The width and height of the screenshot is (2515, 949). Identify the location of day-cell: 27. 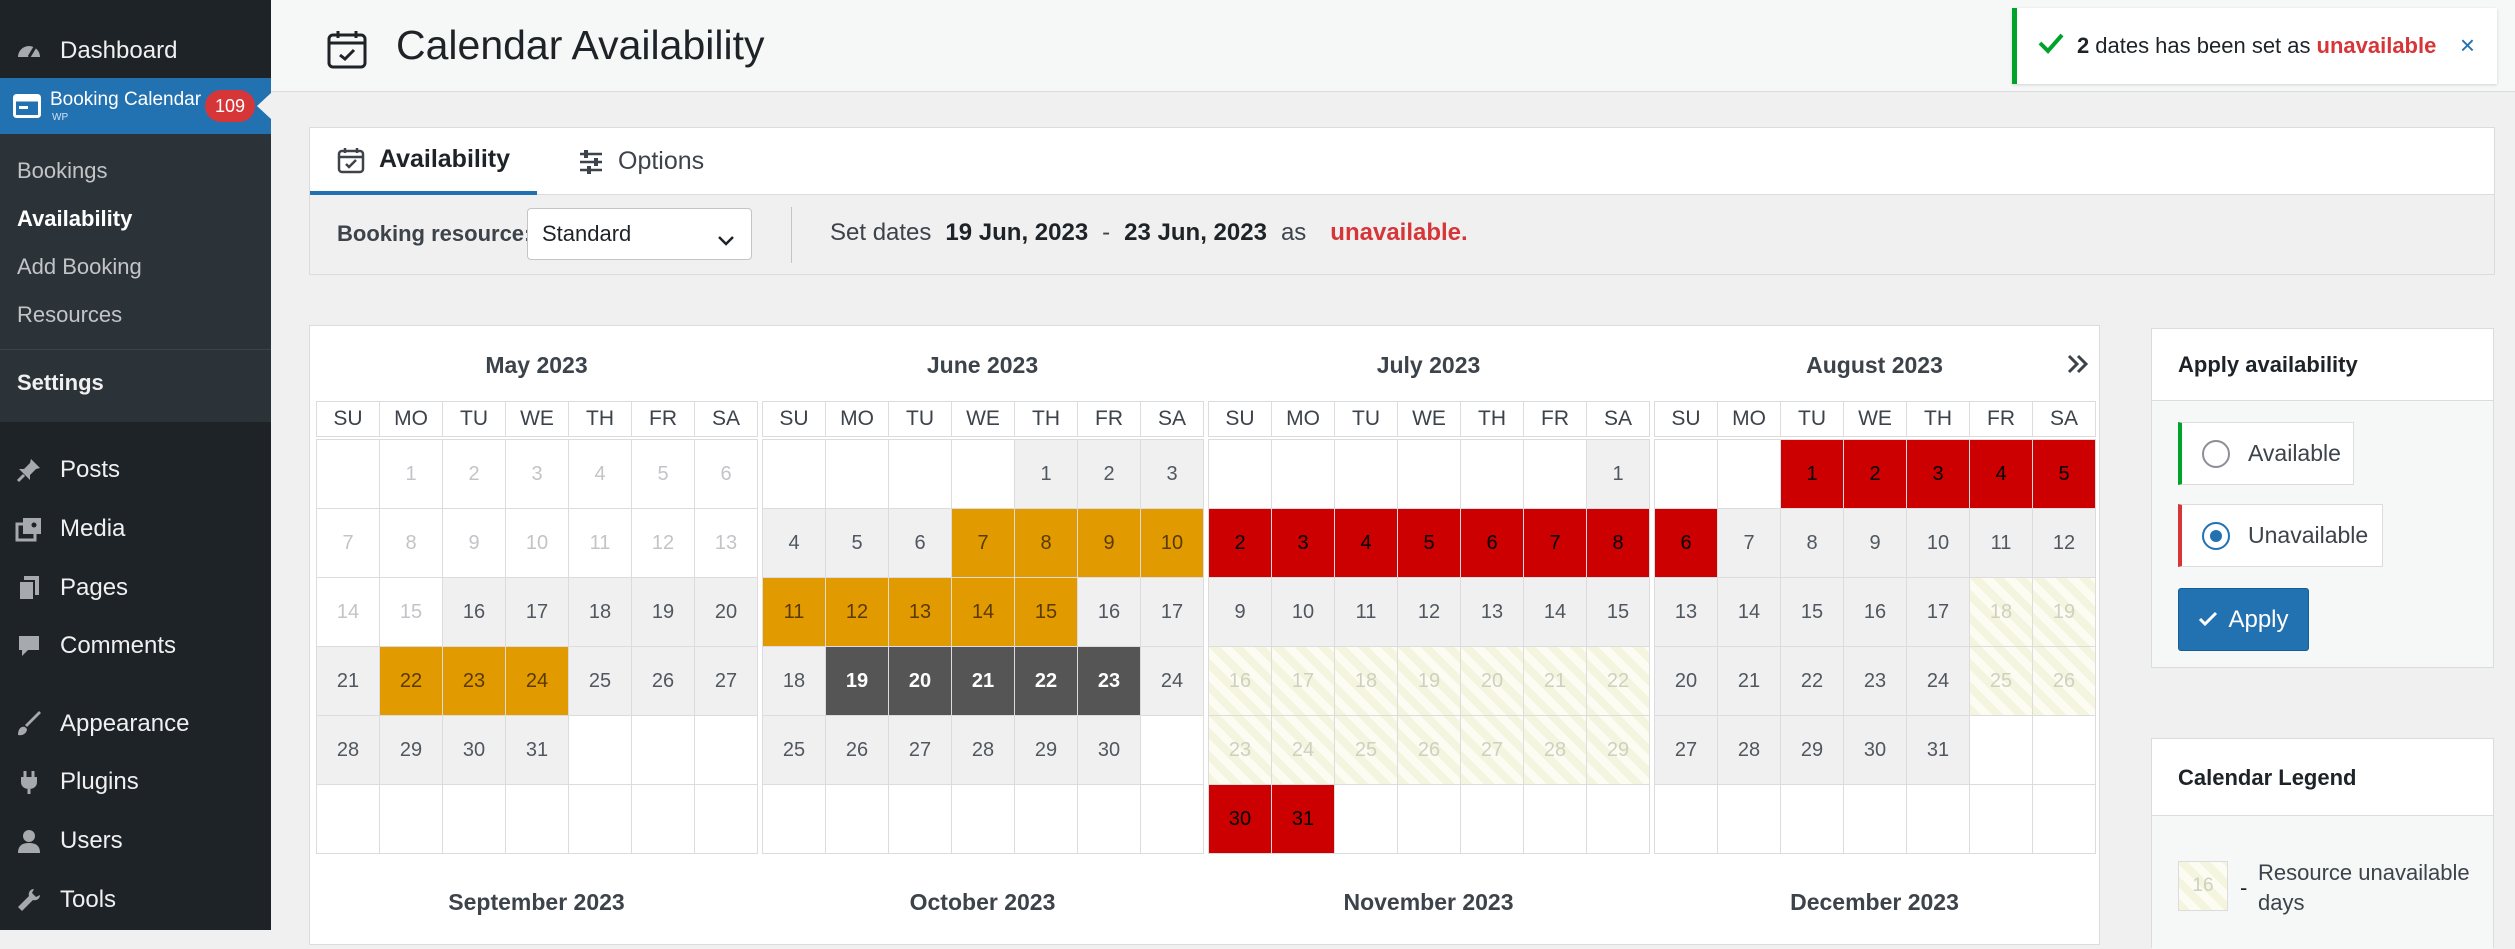
(1686, 750).